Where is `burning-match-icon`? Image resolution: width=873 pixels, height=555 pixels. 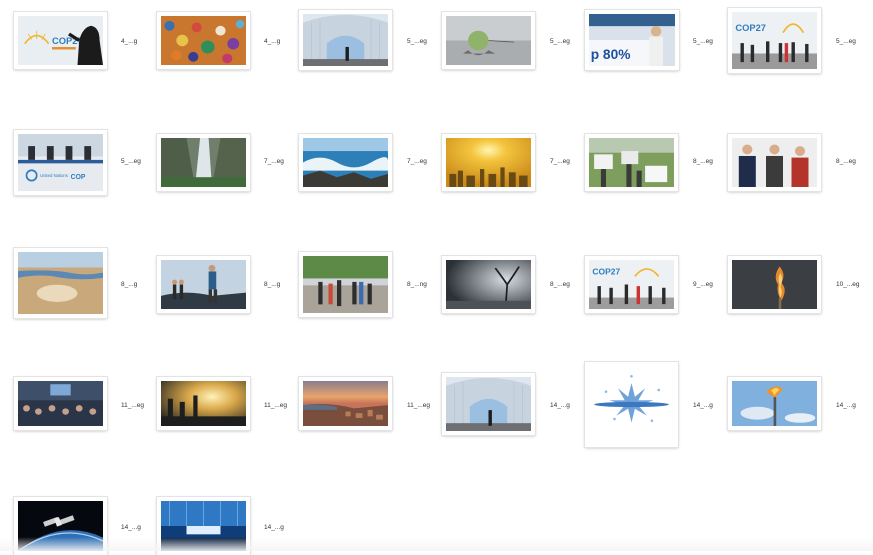
burning-match-icon is located at coordinates (774, 284).